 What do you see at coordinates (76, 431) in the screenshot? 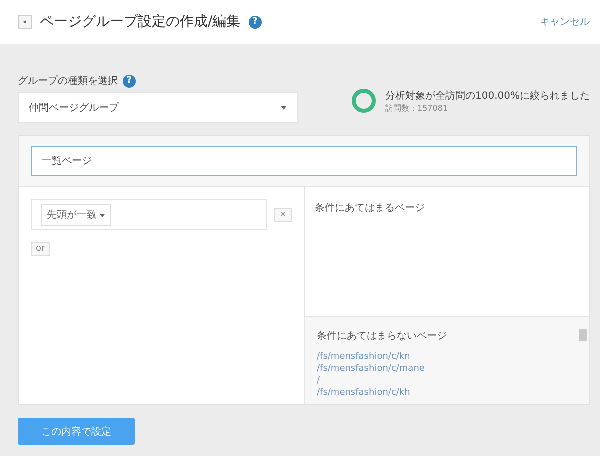
I see `submit-button: この内容で設定` at bounding box center [76, 431].